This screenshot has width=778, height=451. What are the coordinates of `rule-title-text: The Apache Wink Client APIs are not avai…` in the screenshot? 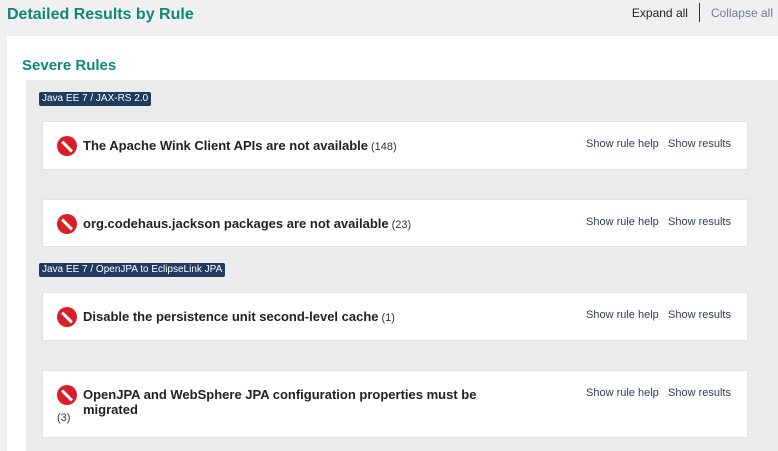 It's located at (225, 145).